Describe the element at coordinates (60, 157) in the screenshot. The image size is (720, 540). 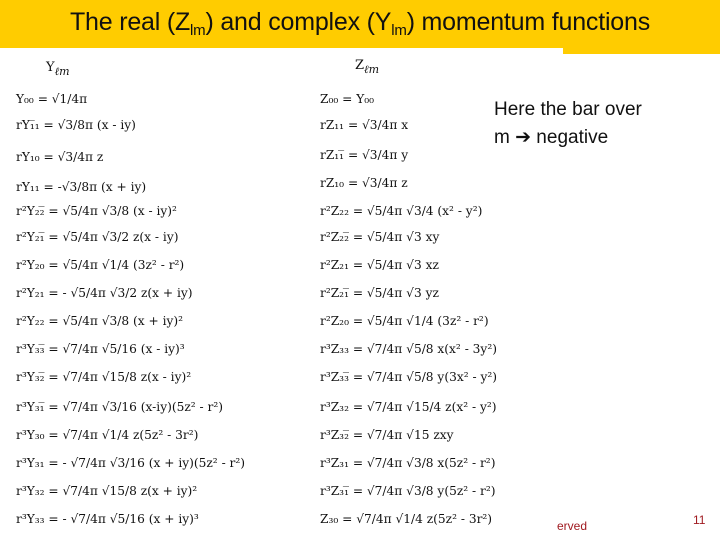
I see `equation: rY₁₀ = √3/4π z` at that location.